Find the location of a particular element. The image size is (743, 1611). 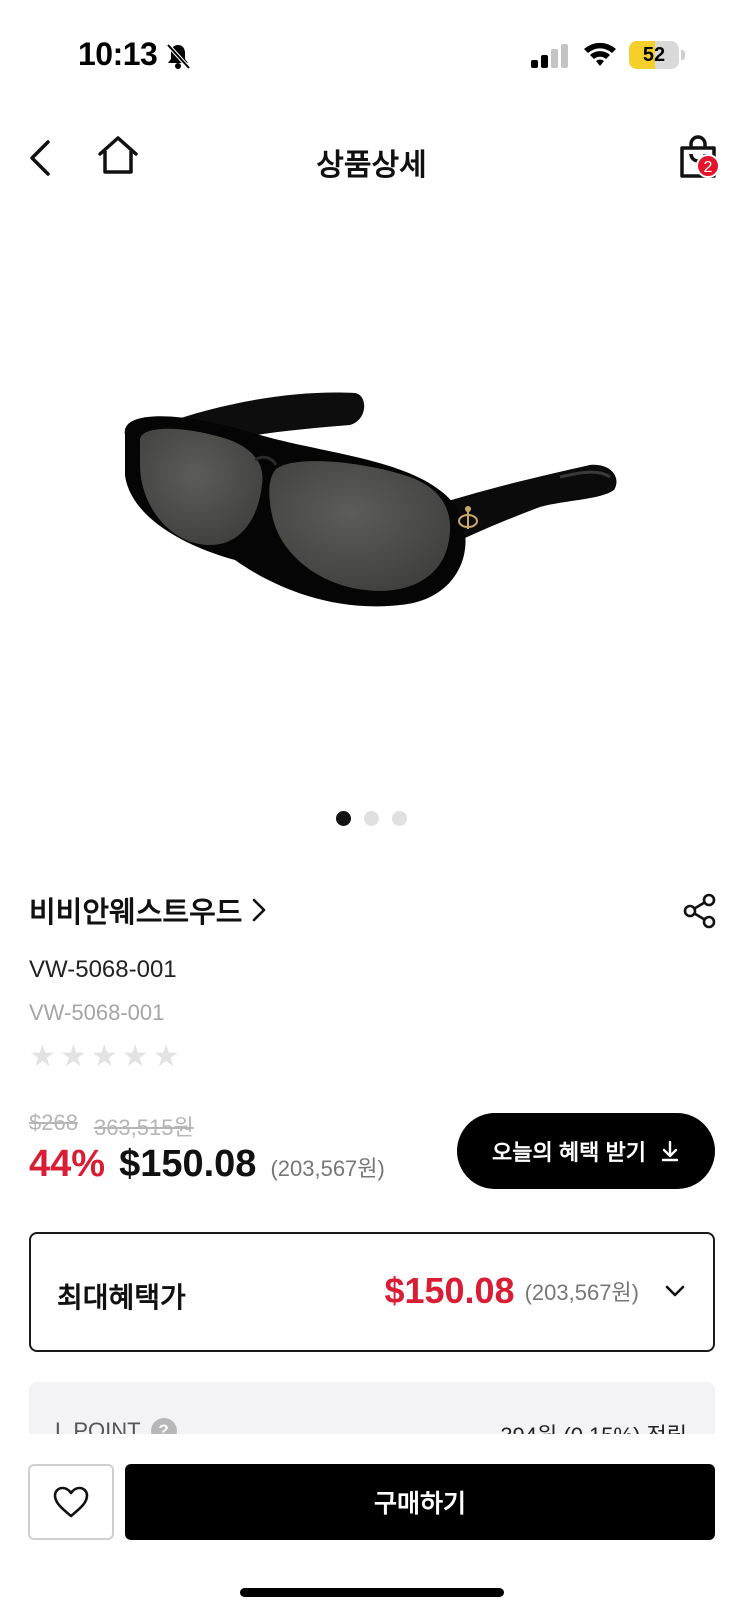

wishlist-button is located at coordinates (71, 1502).